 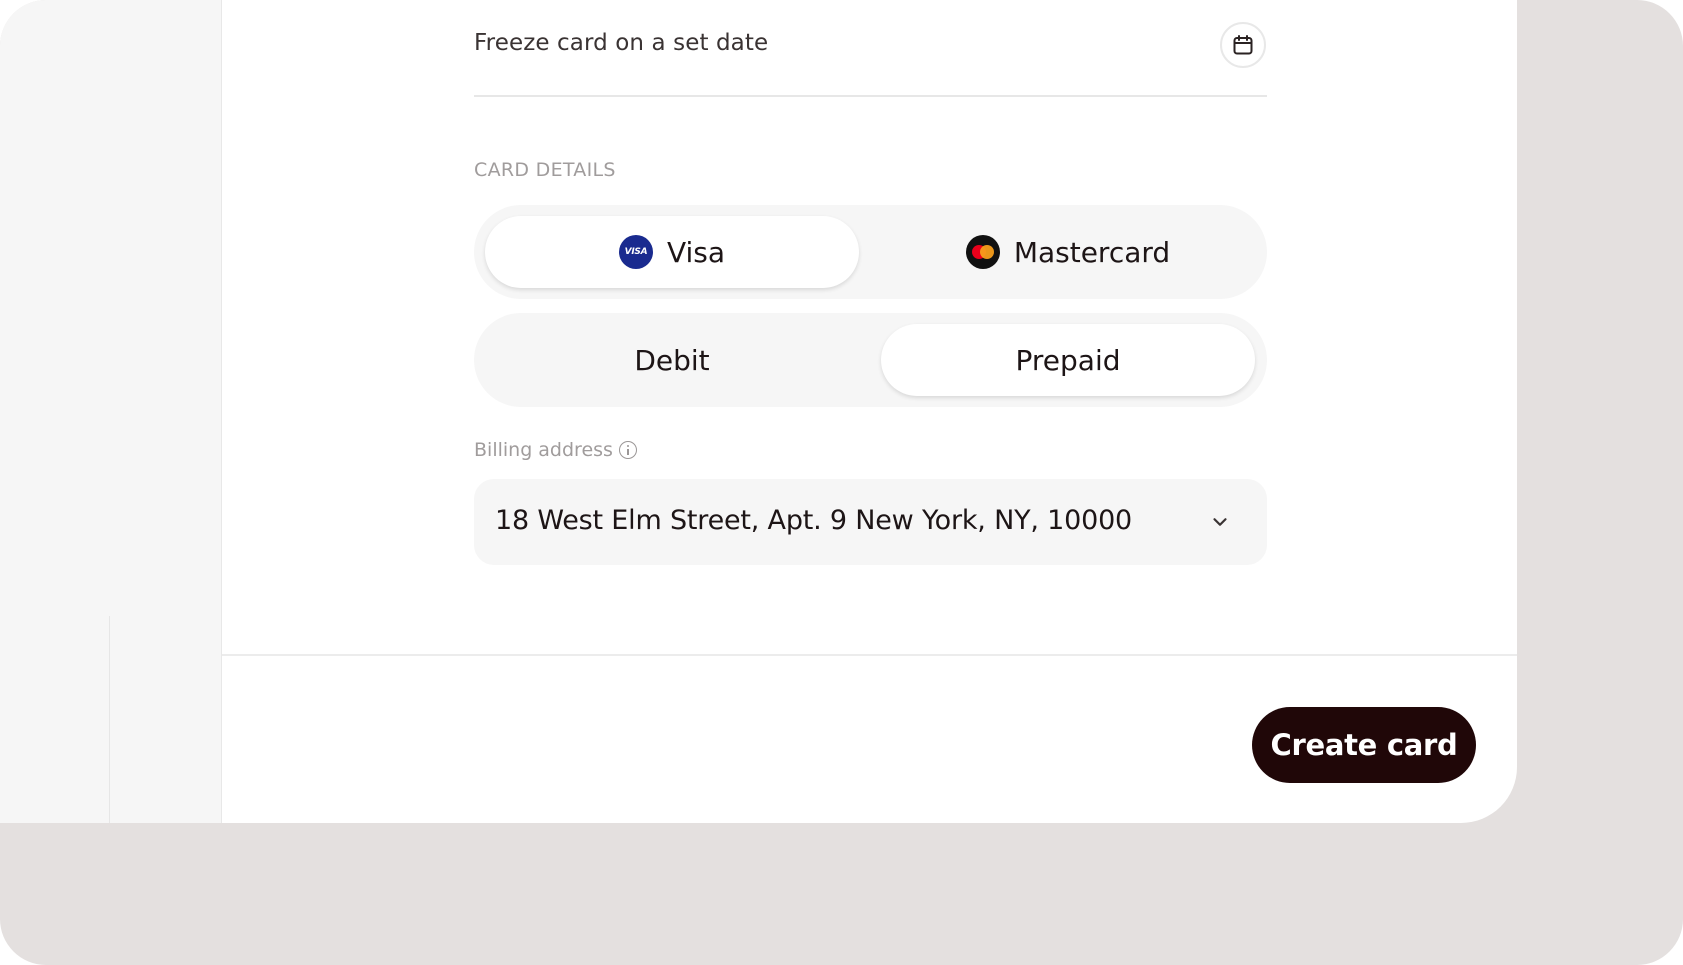 I want to click on sidebar-divider, so click(x=109, y=719).